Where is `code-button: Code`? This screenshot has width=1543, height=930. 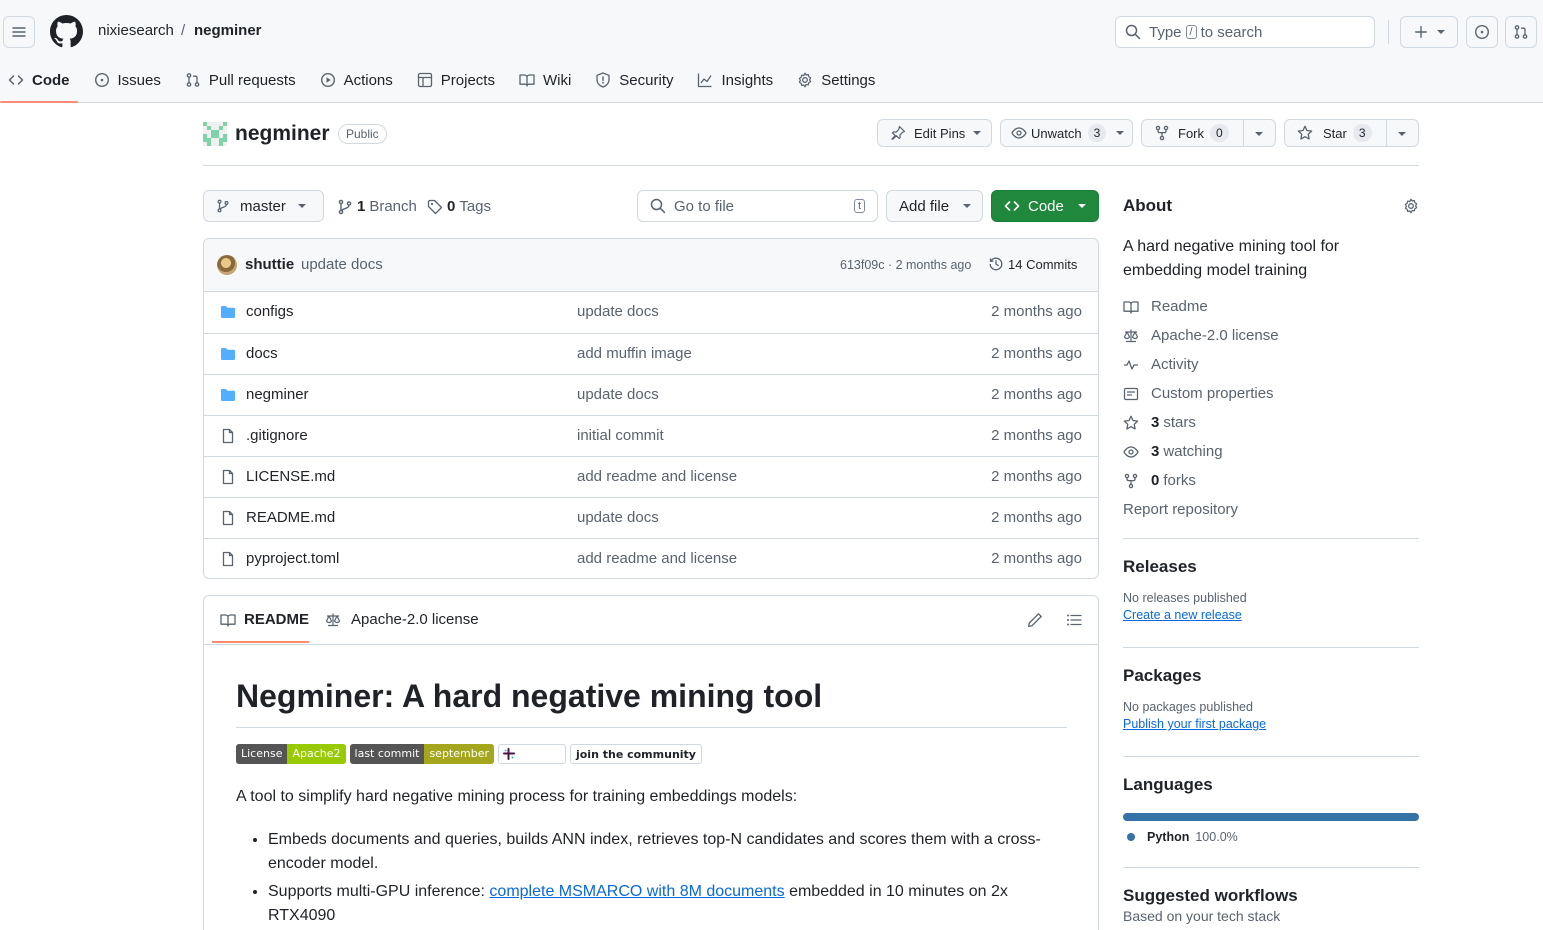
code-button: Code is located at coordinates (1045, 206).